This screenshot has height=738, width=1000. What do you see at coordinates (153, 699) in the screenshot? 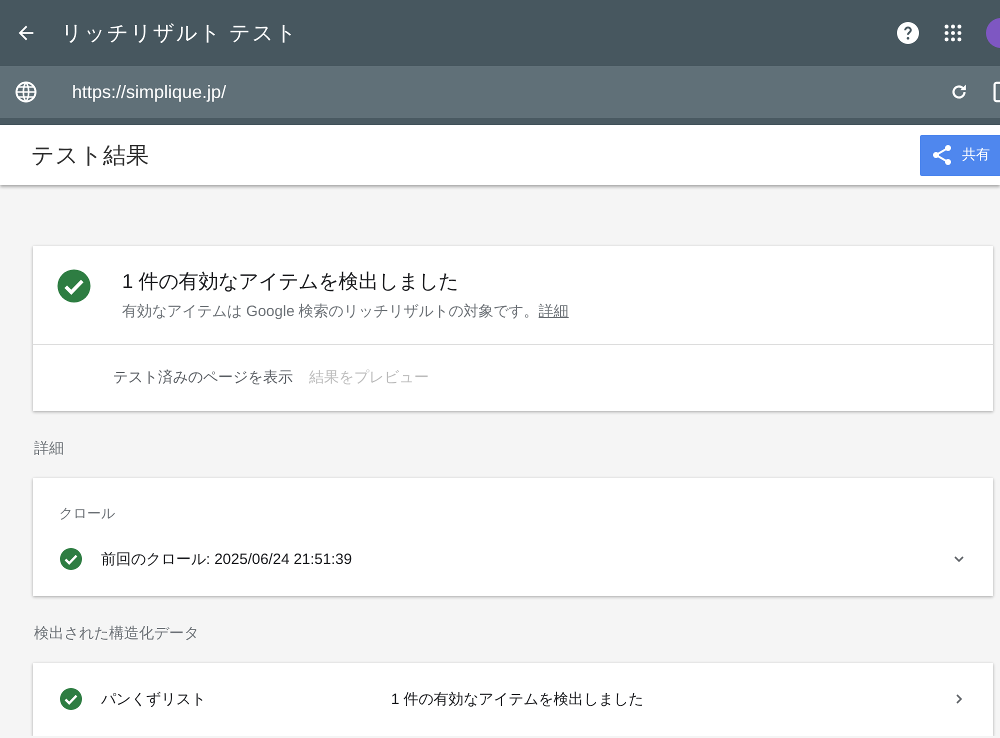
I see `row-label: パンくずリスト` at bounding box center [153, 699].